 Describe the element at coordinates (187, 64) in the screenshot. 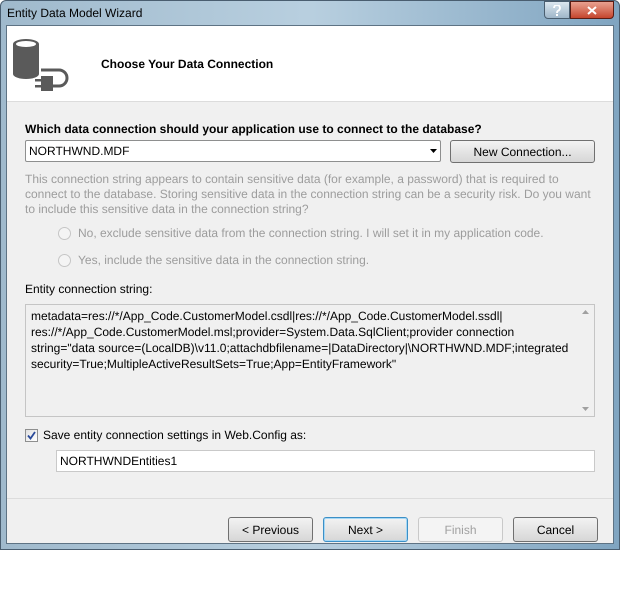

I see `page-heading: Choose Your Data Connection` at that location.